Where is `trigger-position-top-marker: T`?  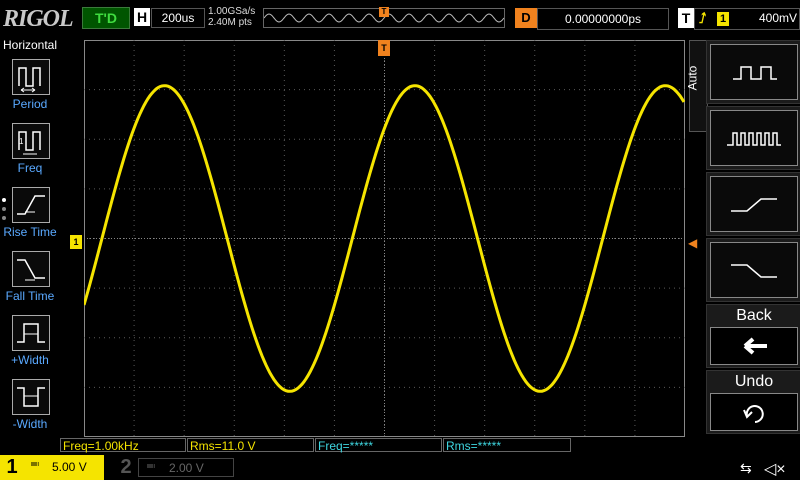
trigger-position-top-marker: T is located at coordinates (384, 48).